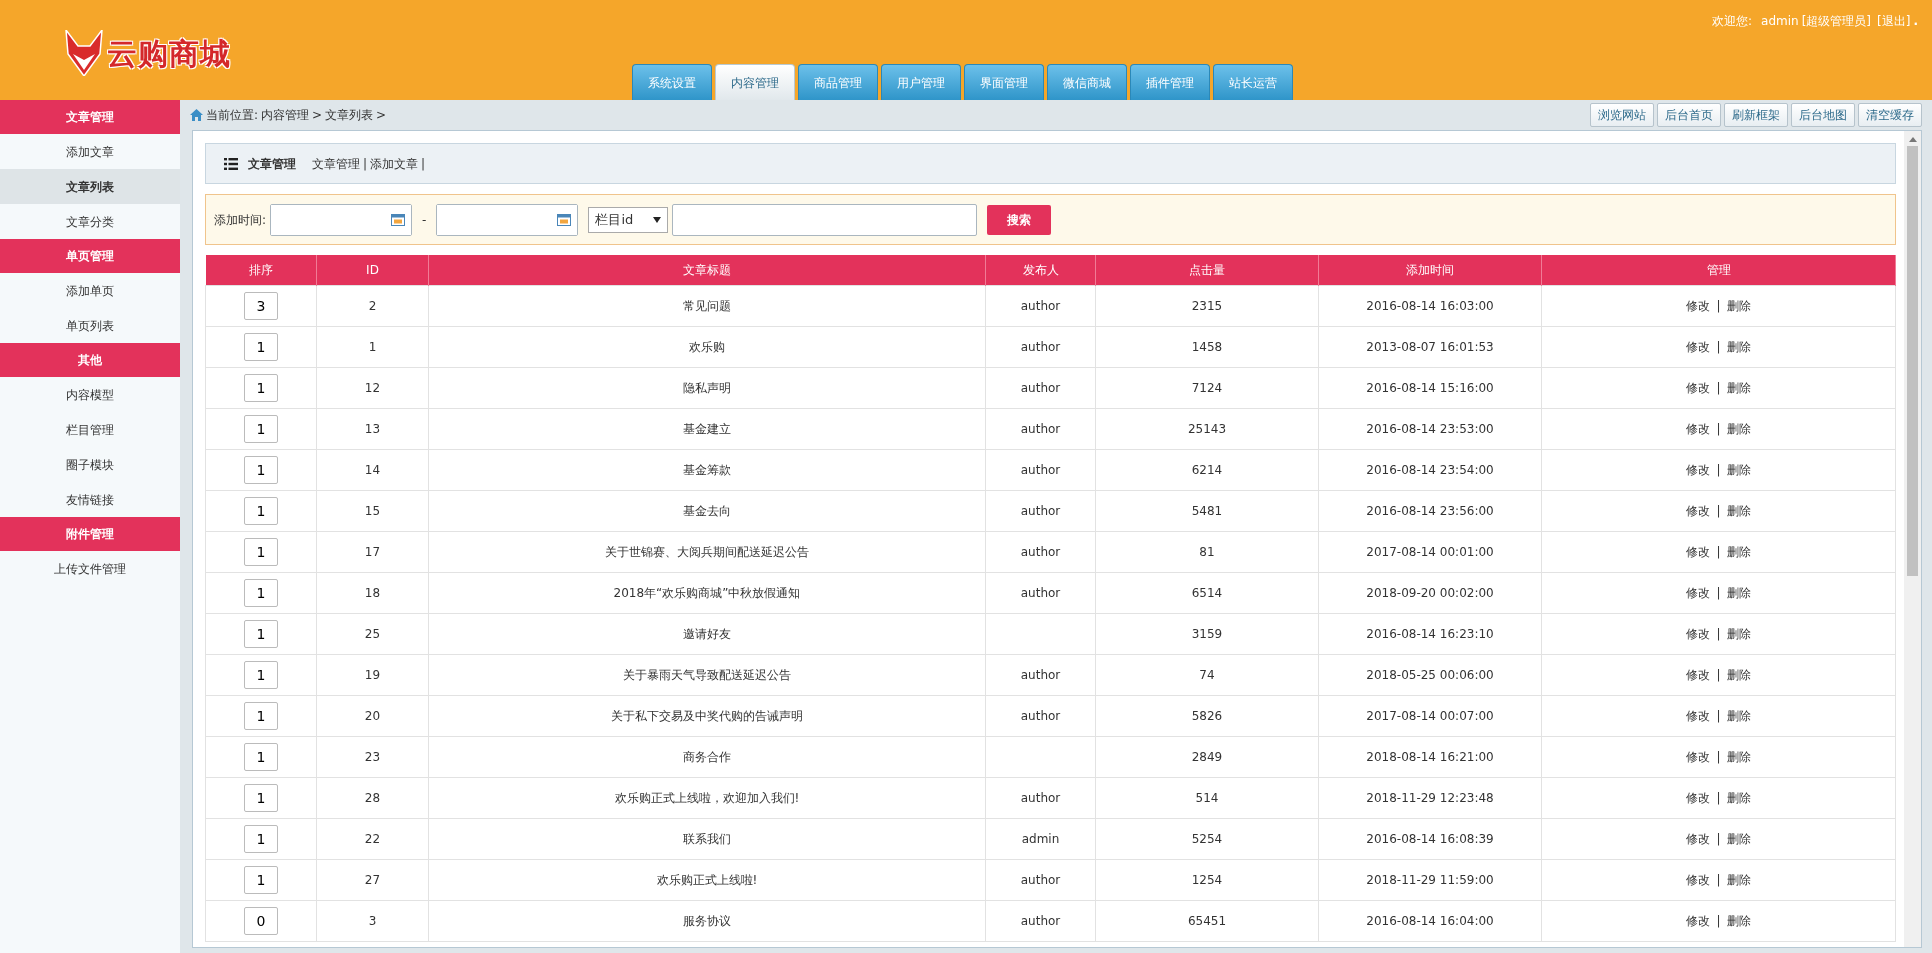  Describe the element at coordinates (231, 163) in the screenshot. I see `list-icon` at that location.